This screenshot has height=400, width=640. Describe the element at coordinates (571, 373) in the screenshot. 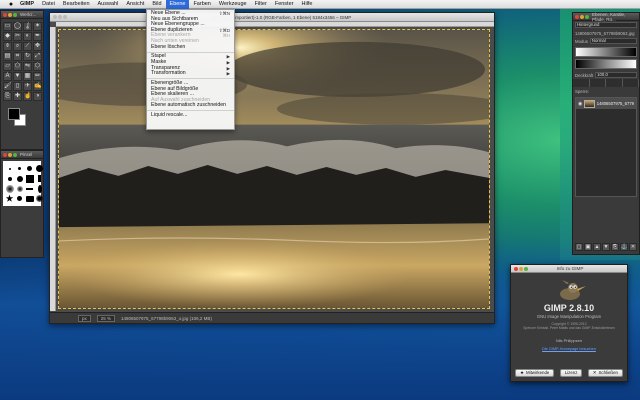

I see `license-button: Lizenz` at that location.